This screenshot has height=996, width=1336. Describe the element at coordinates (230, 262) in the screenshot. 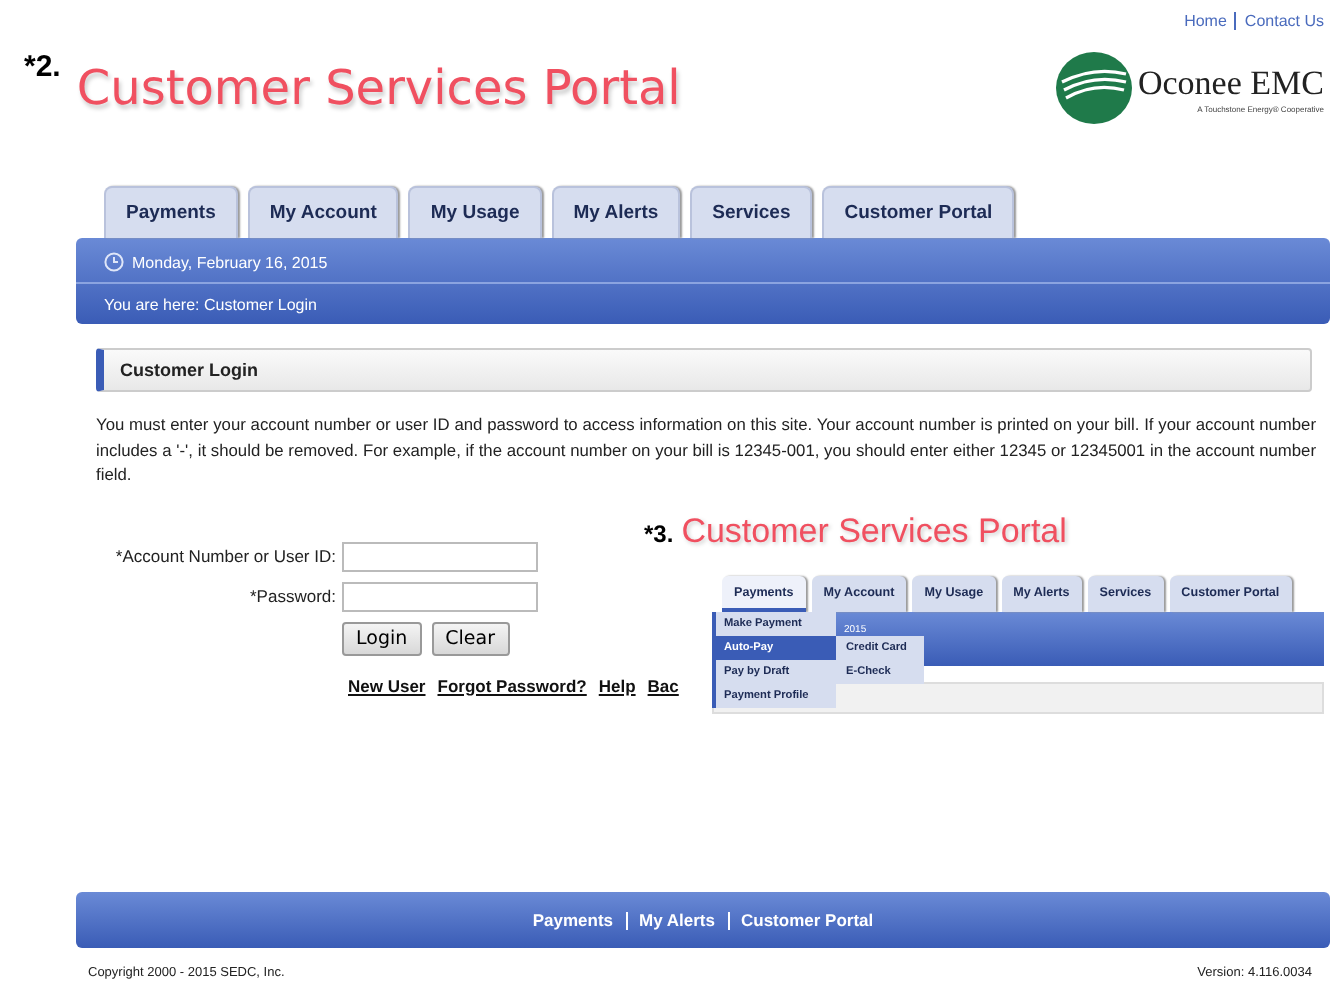

I see `date-text: Monday, February 16, 2015` at that location.